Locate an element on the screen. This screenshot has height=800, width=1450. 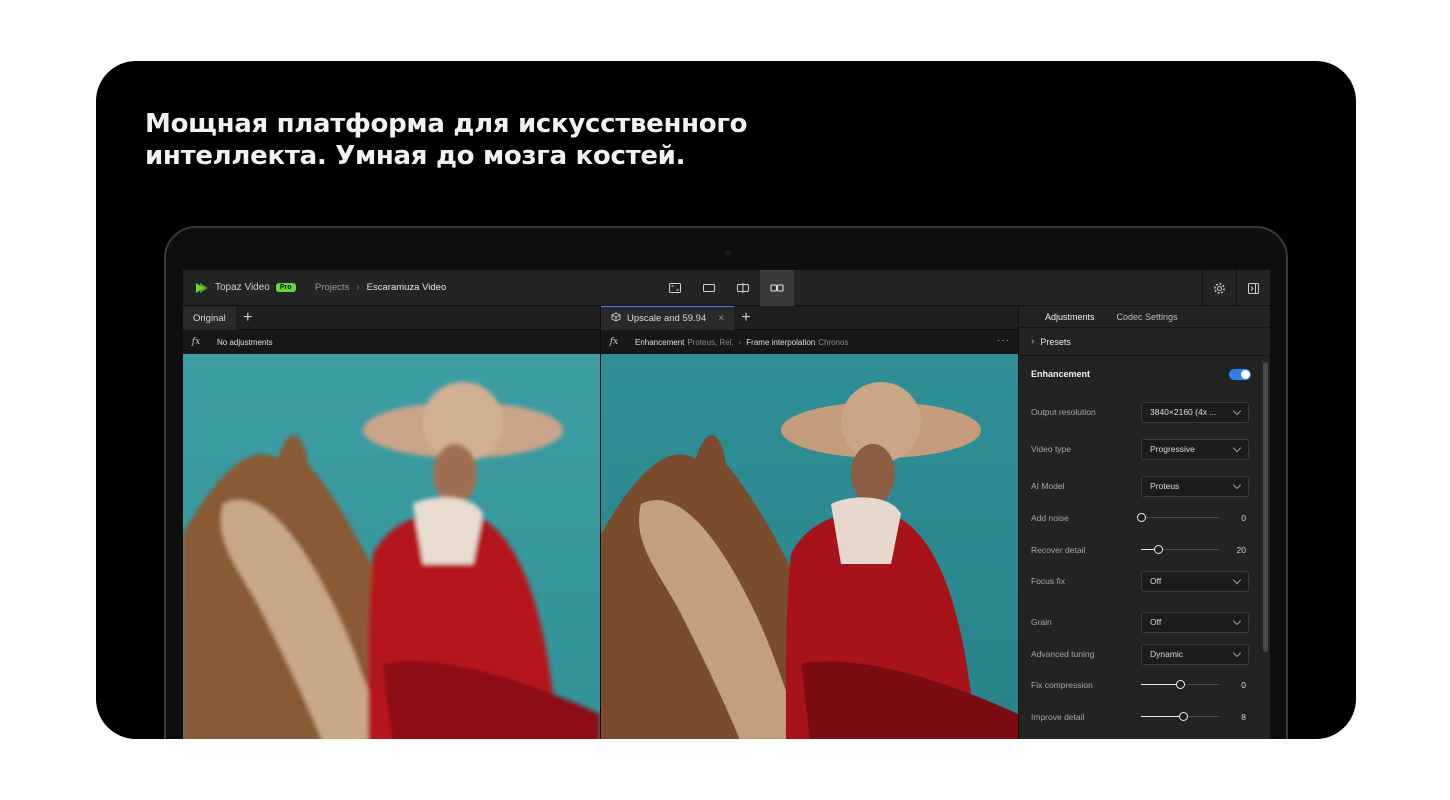
slider-value: 8 is located at coordinates (1243, 717).